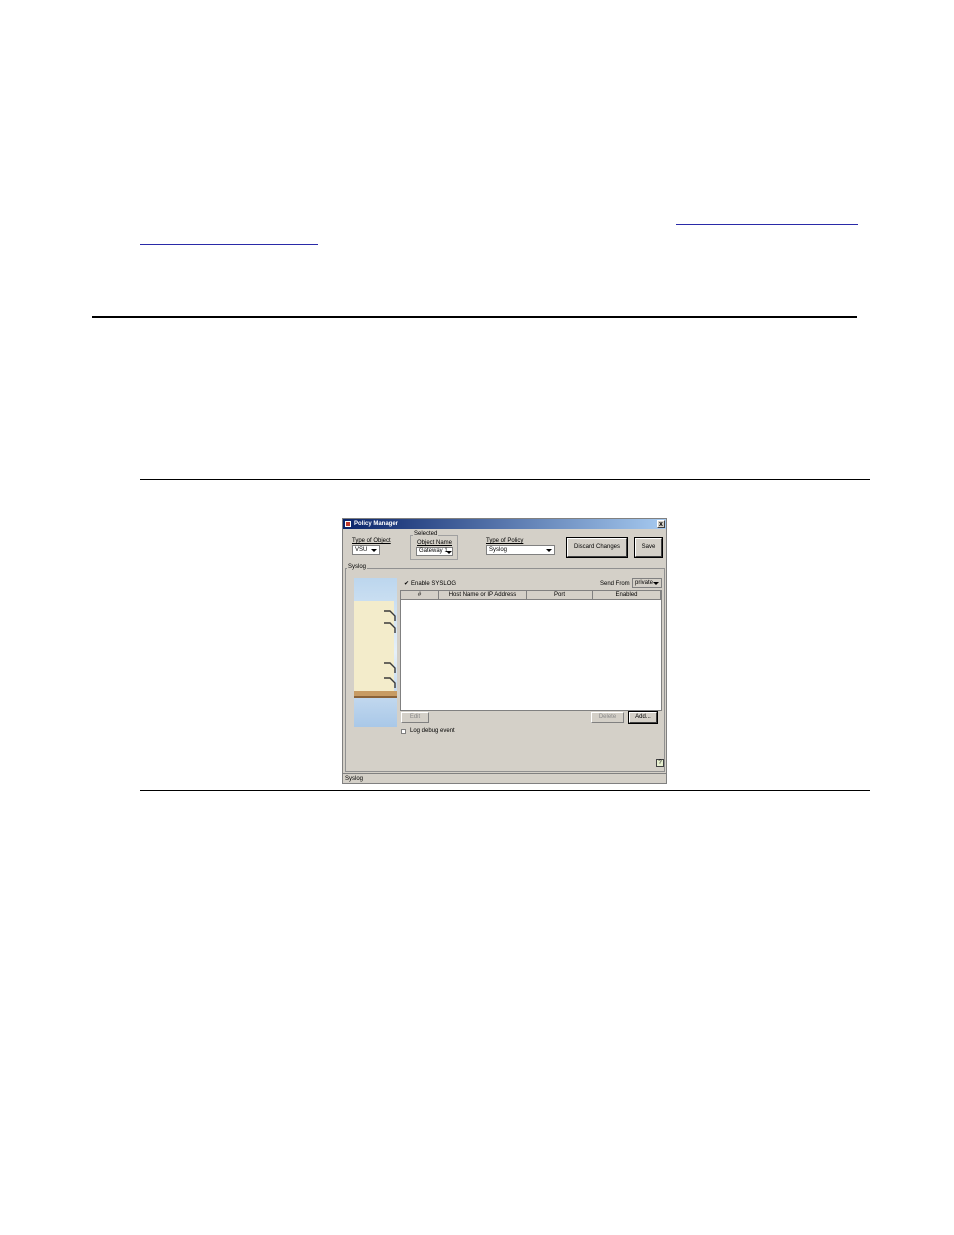 The image size is (954, 1235). What do you see at coordinates (357, 567) in the screenshot?
I see `syslog-group-label: Syslog` at bounding box center [357, 567].